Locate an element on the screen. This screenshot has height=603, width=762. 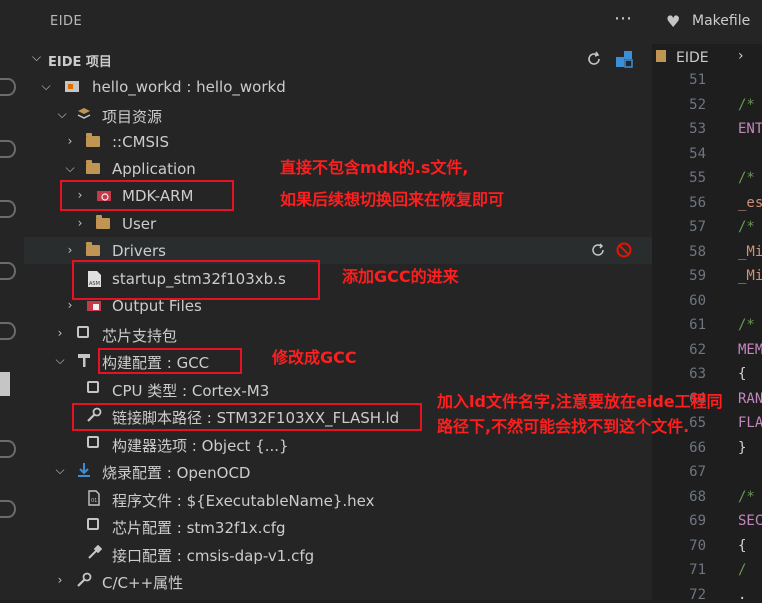
remote-icon is located at coordinates (8, 331).